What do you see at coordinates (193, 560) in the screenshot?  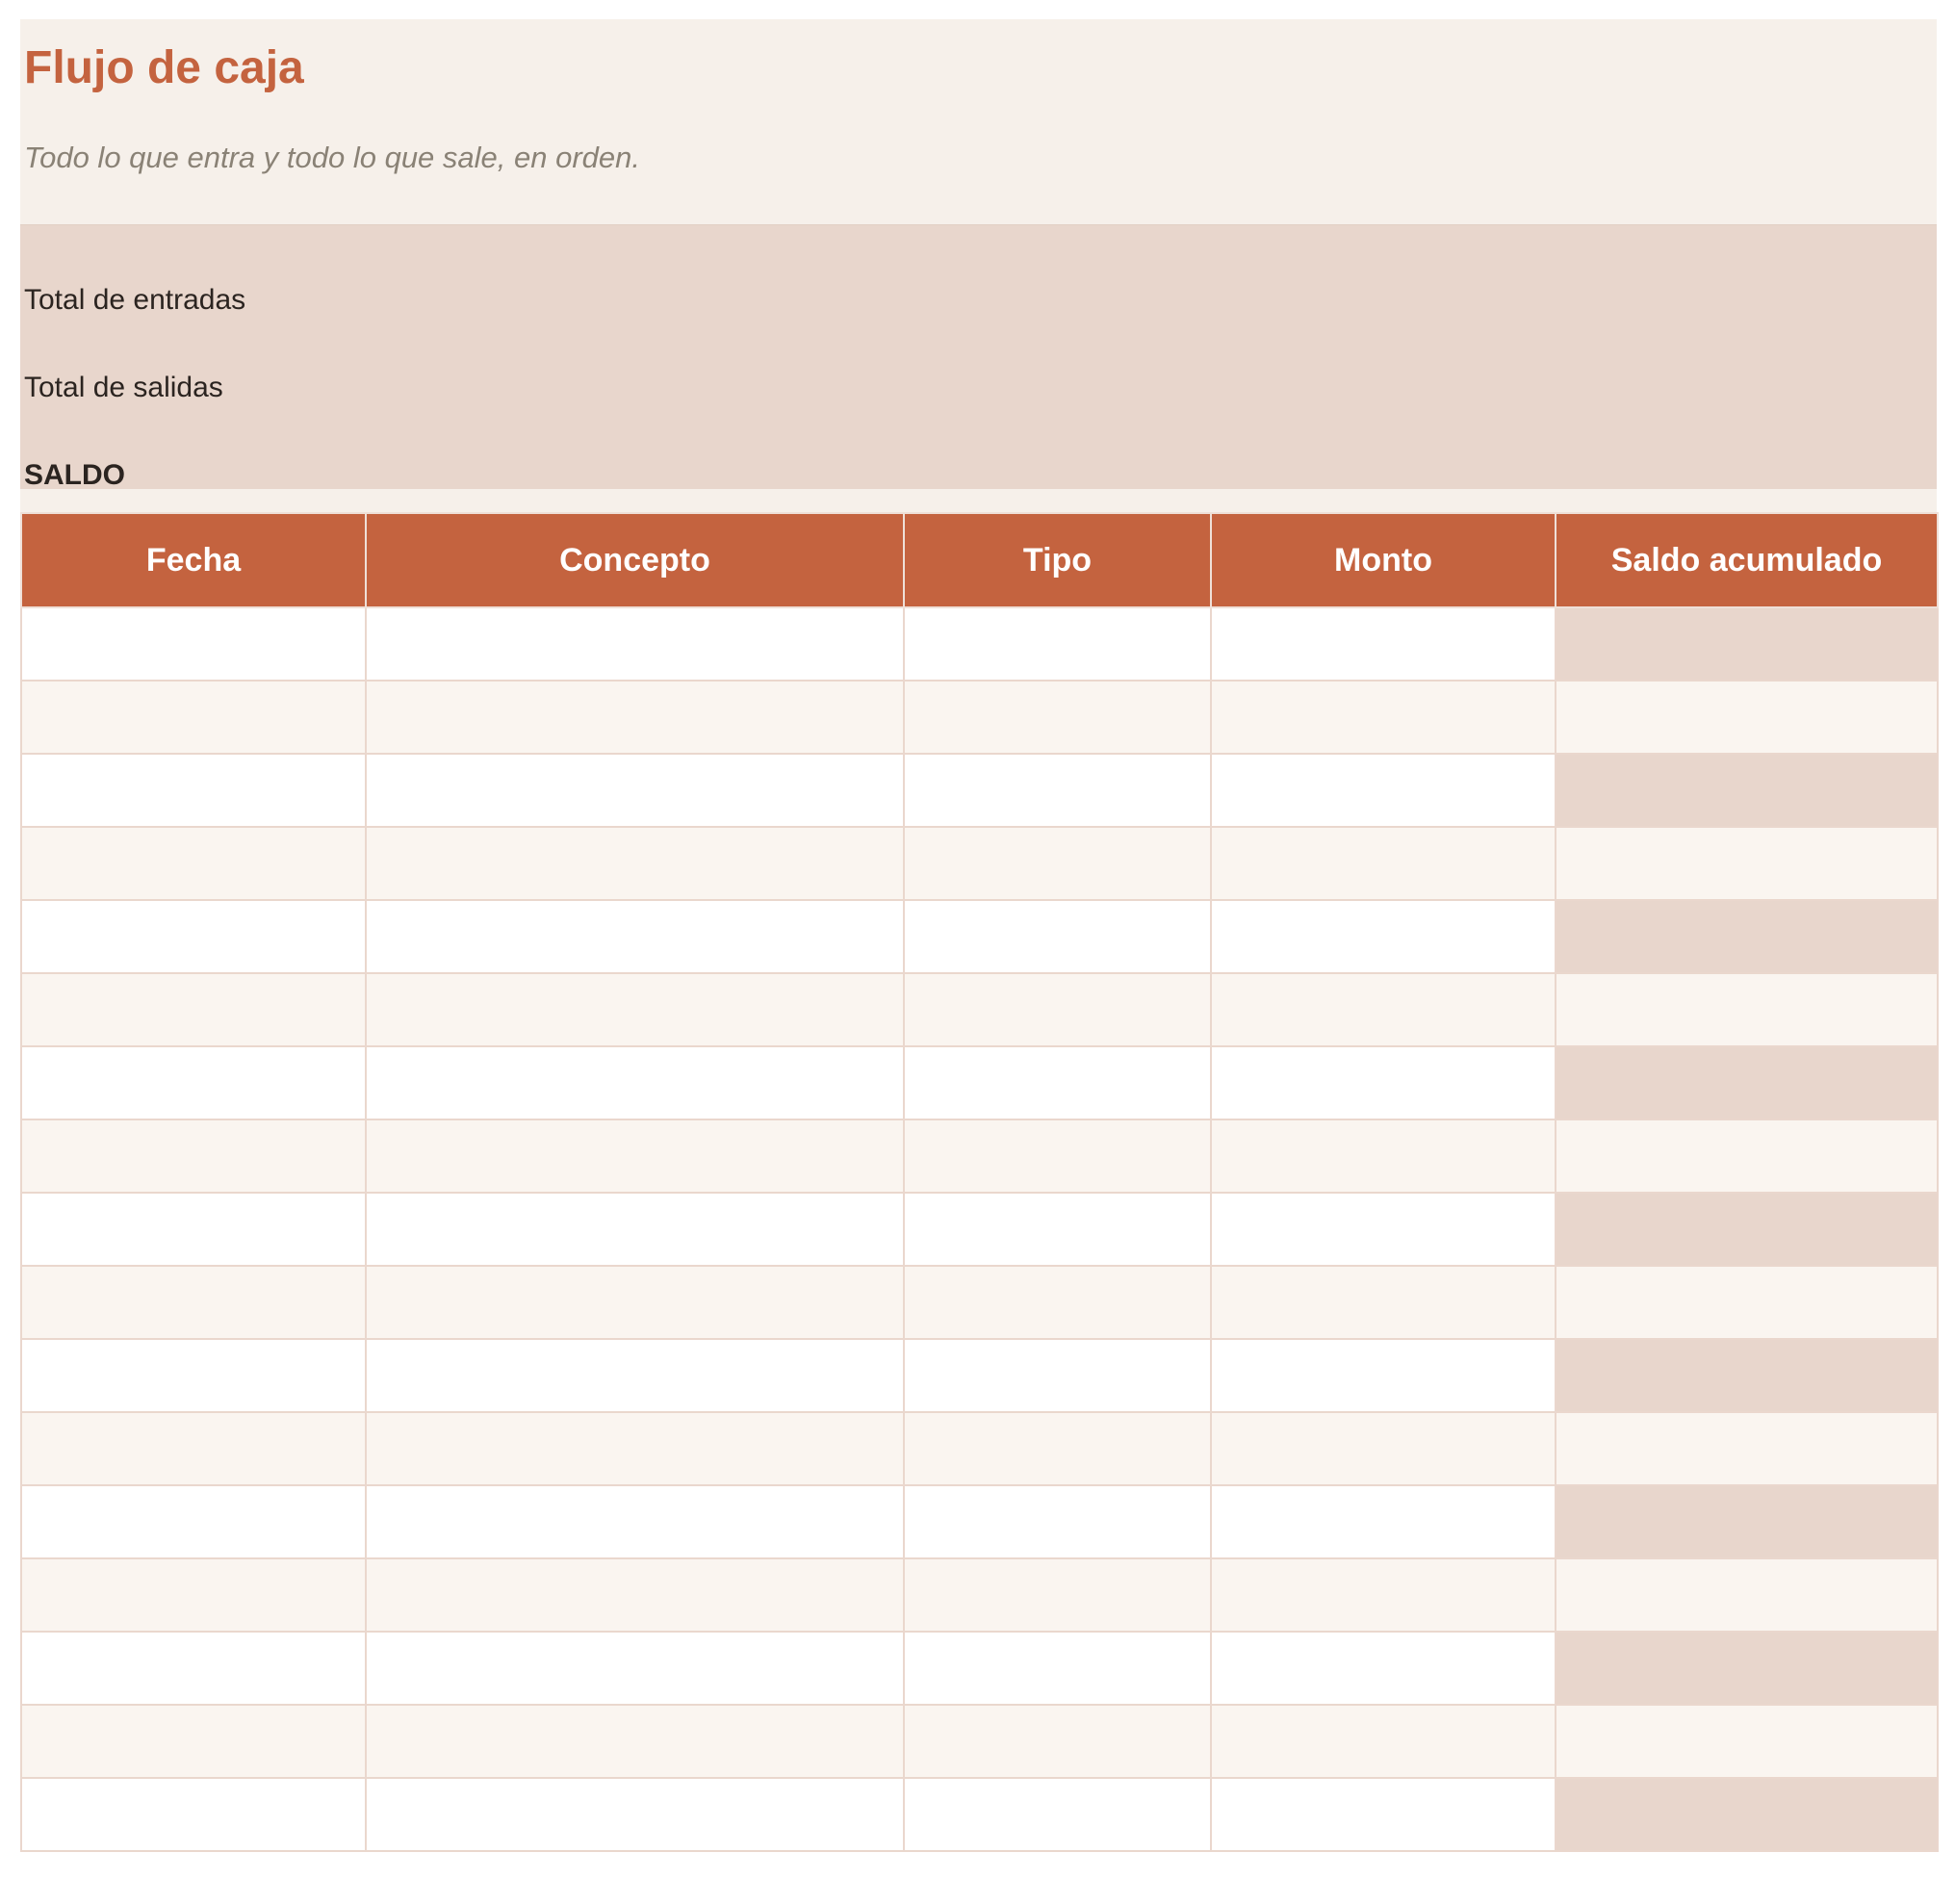 I see `column-header-date: Fecha` at bounding box center [193, 560].